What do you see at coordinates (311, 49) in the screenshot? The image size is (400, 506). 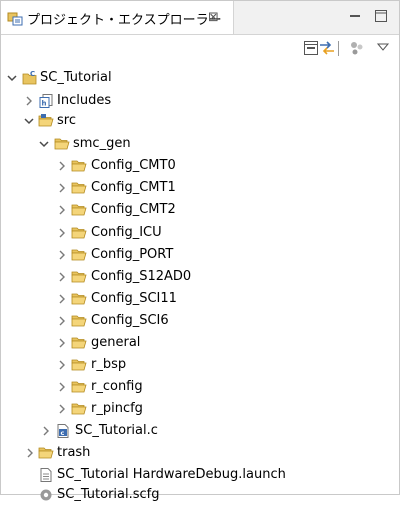 I see `collapse-all-icon` at bounding box center [311, 49].